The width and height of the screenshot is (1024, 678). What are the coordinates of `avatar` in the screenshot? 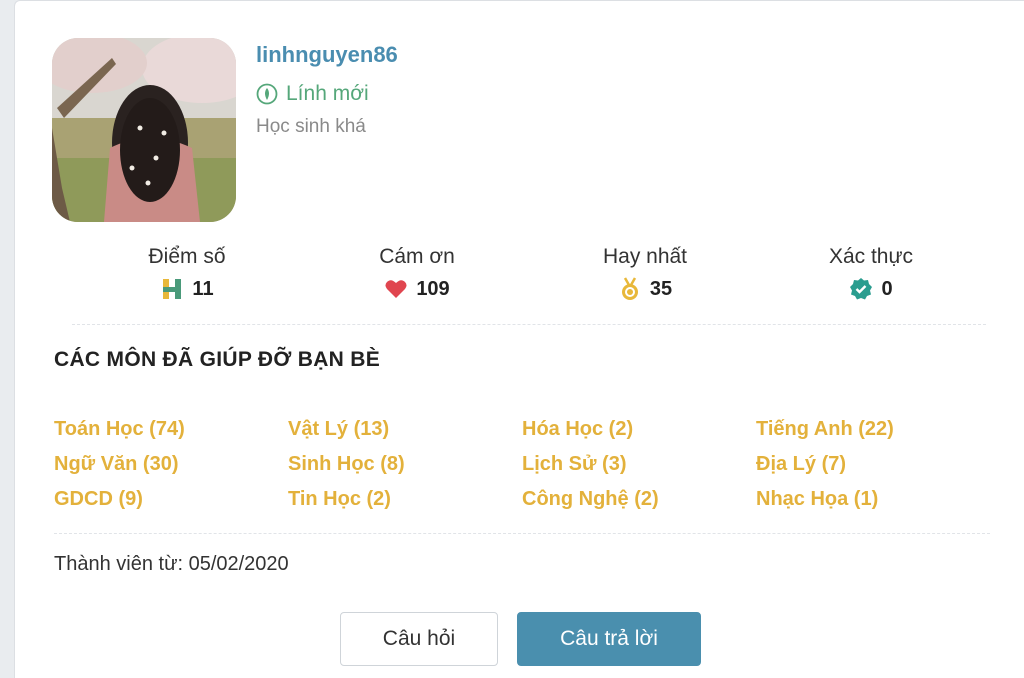 It's located at (144, 130).